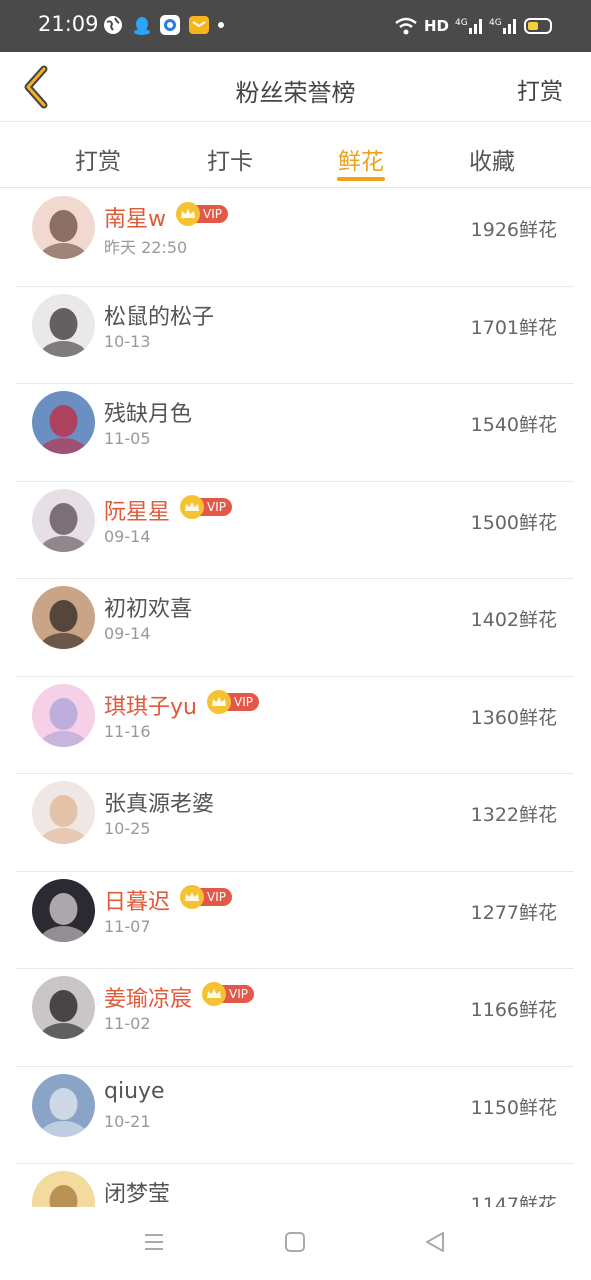 This screenshot has height=1280, width=591. I want to click on flower-count: 1277鲜花, so click(513, 912).